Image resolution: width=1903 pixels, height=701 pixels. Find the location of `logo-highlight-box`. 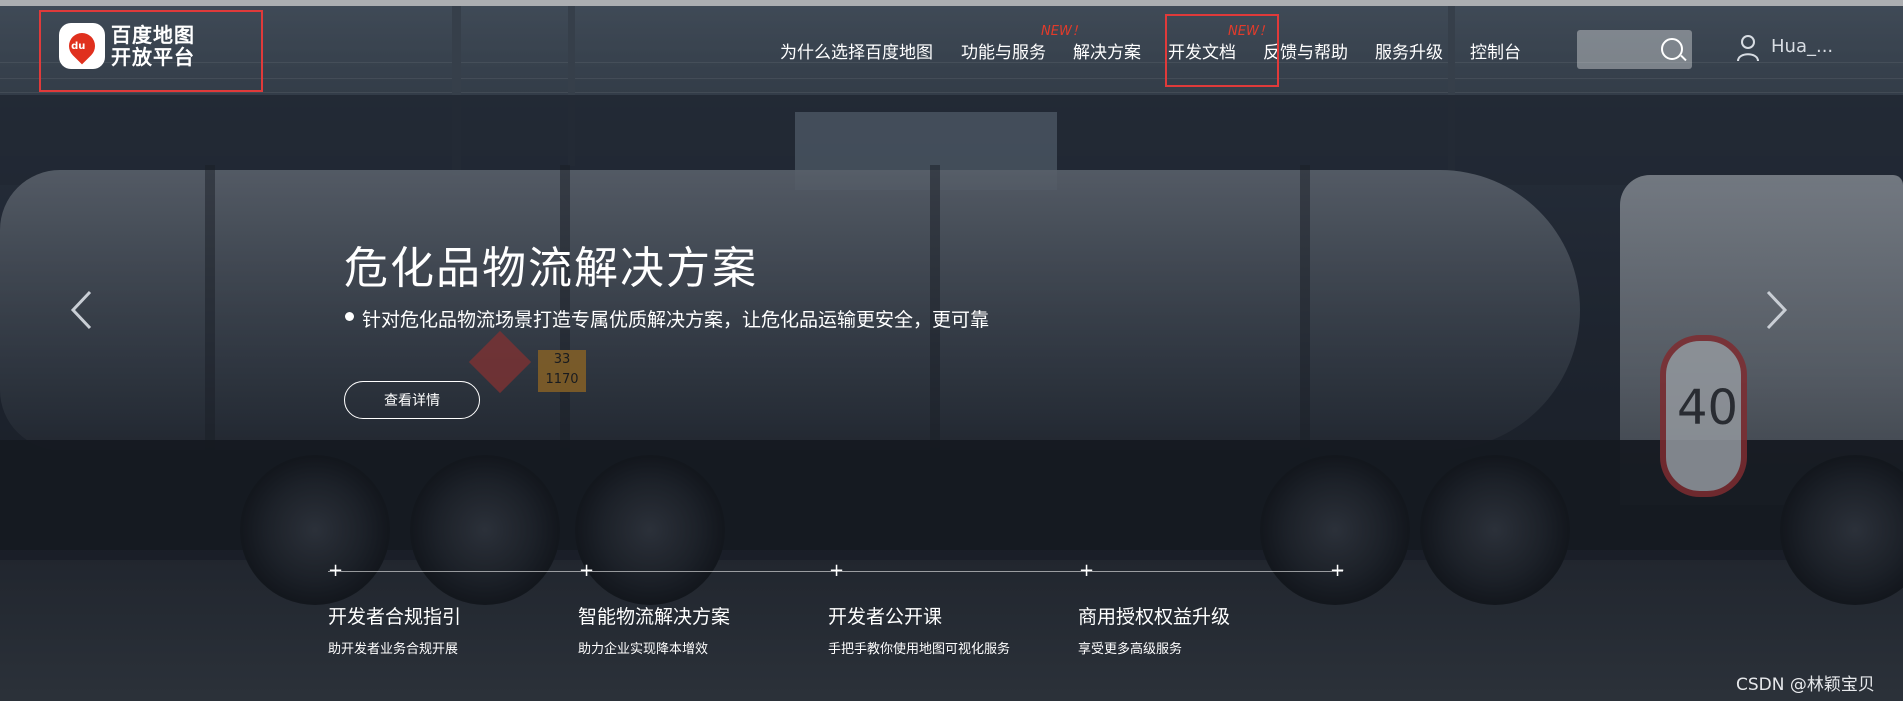

logo-highlight-box is located at coordinates (151, 51).